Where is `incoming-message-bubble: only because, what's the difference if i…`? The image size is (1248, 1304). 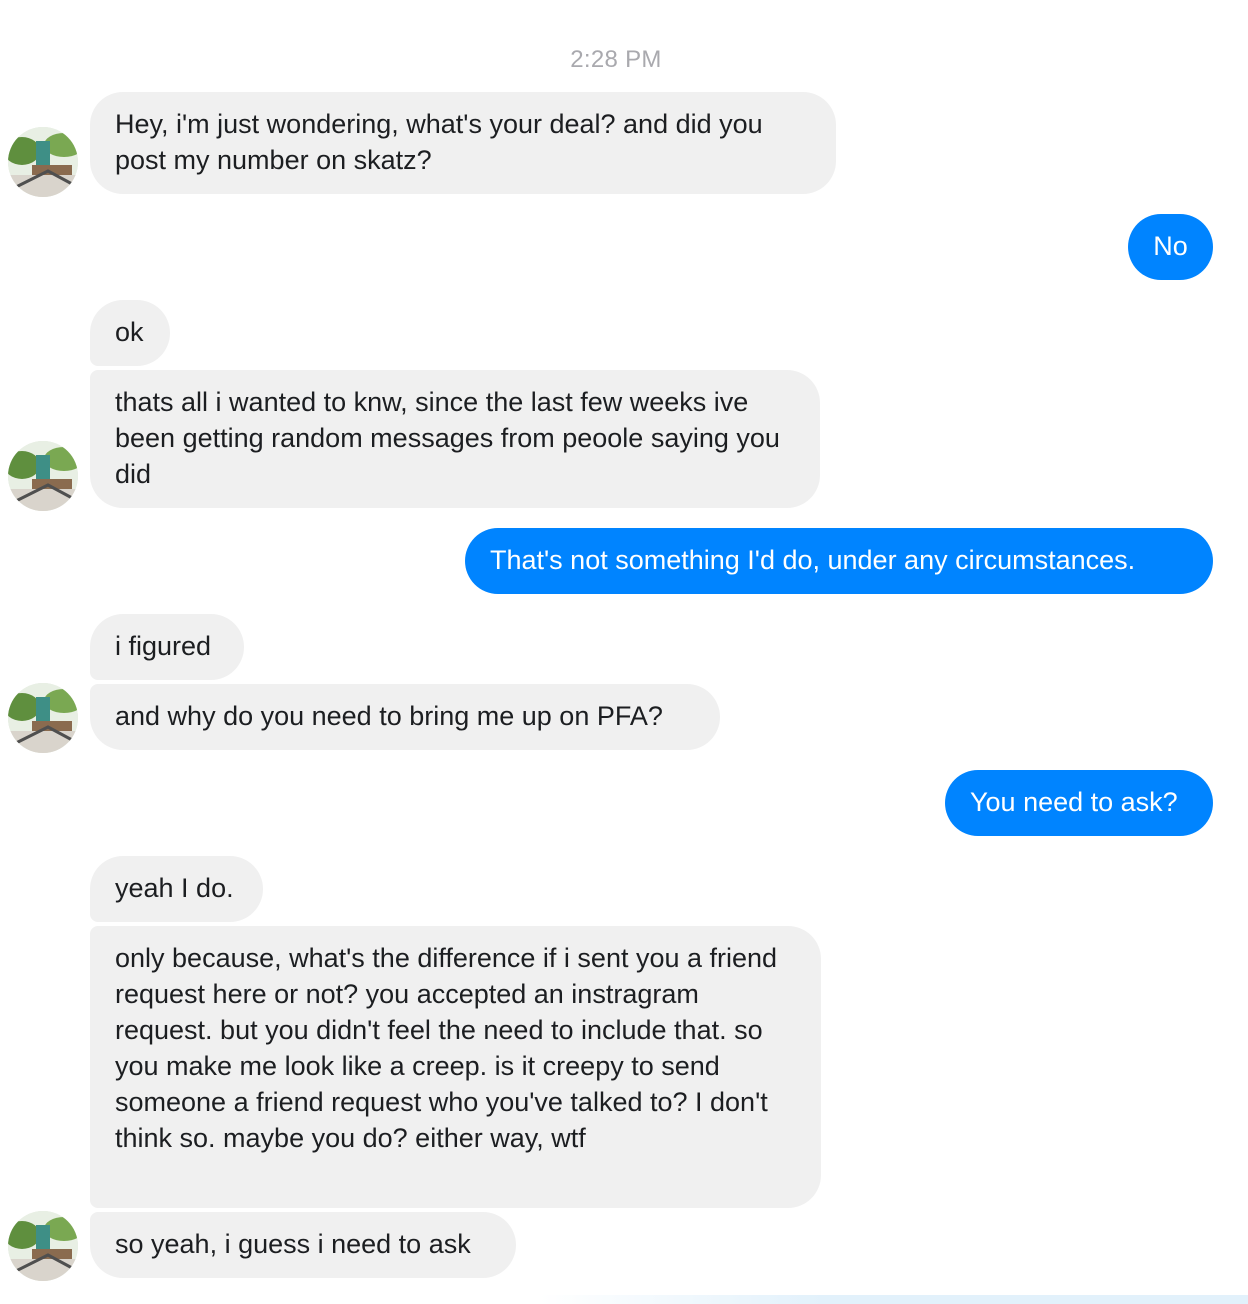
incoming-message-bubble: only because, what's the difference if i… is located at coordinates (455, 1067).